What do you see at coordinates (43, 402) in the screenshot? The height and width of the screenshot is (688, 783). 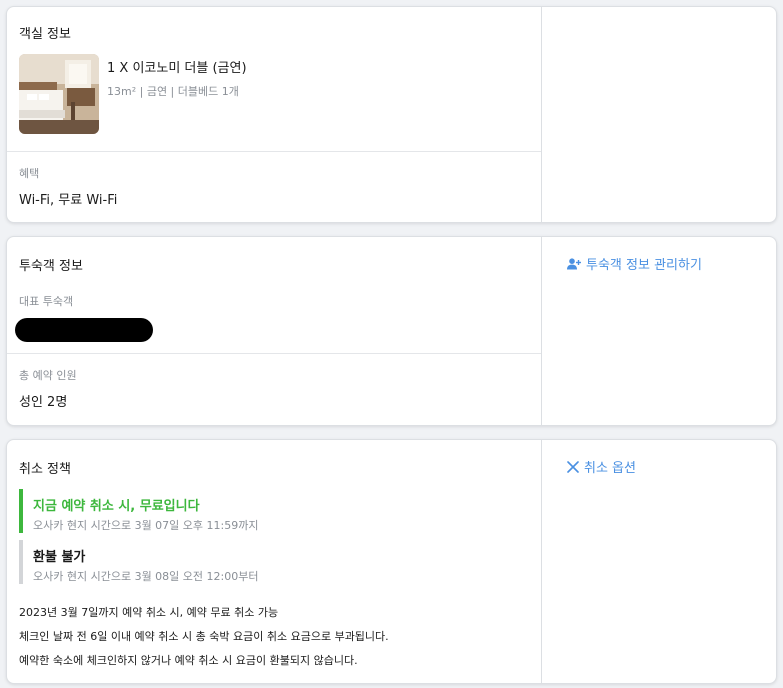 I see `total-guests-value: 성인 2명` at bounding box center [43, 402].